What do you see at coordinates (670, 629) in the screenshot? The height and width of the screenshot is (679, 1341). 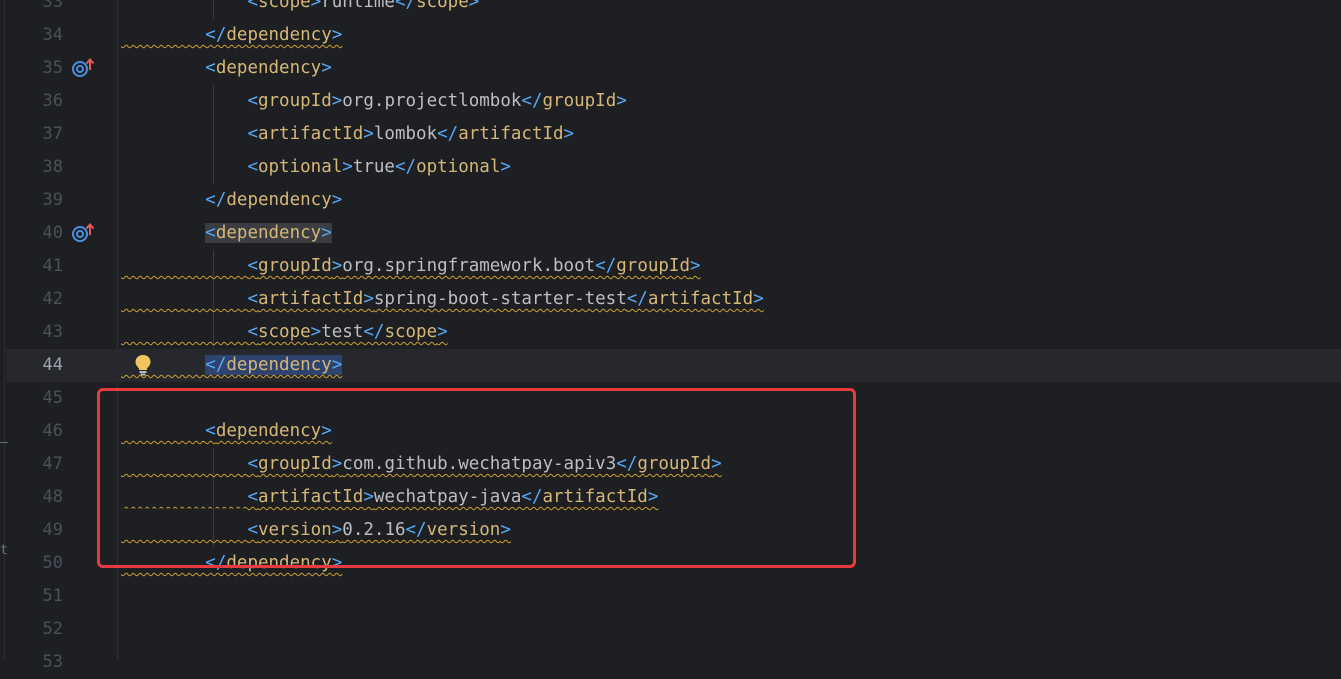 I see `code-line: 52` at bounding box center [670, 629].